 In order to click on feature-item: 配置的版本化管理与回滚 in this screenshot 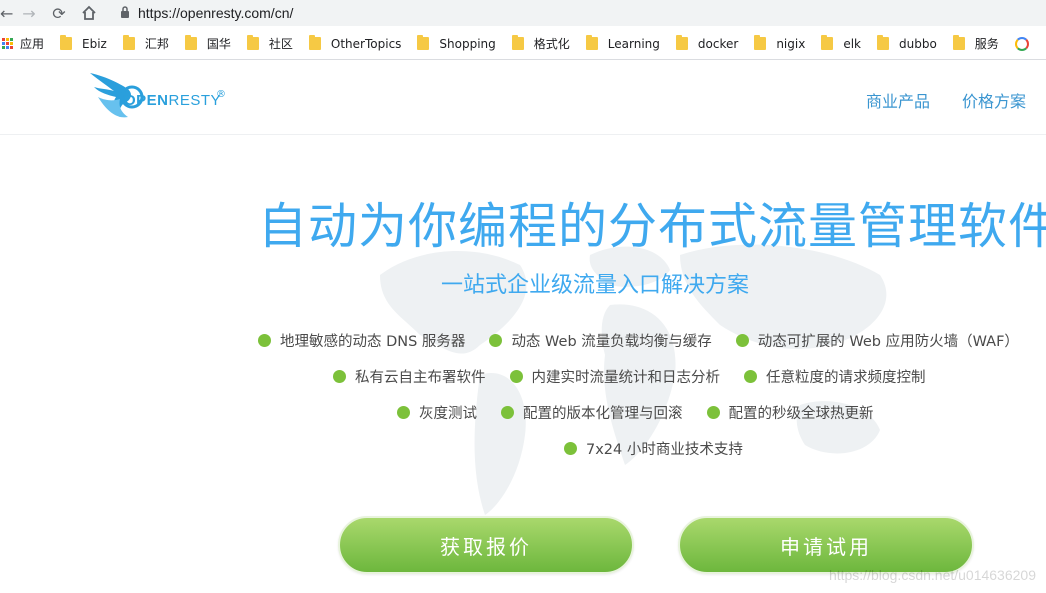, I will do `click(592, 412)`.